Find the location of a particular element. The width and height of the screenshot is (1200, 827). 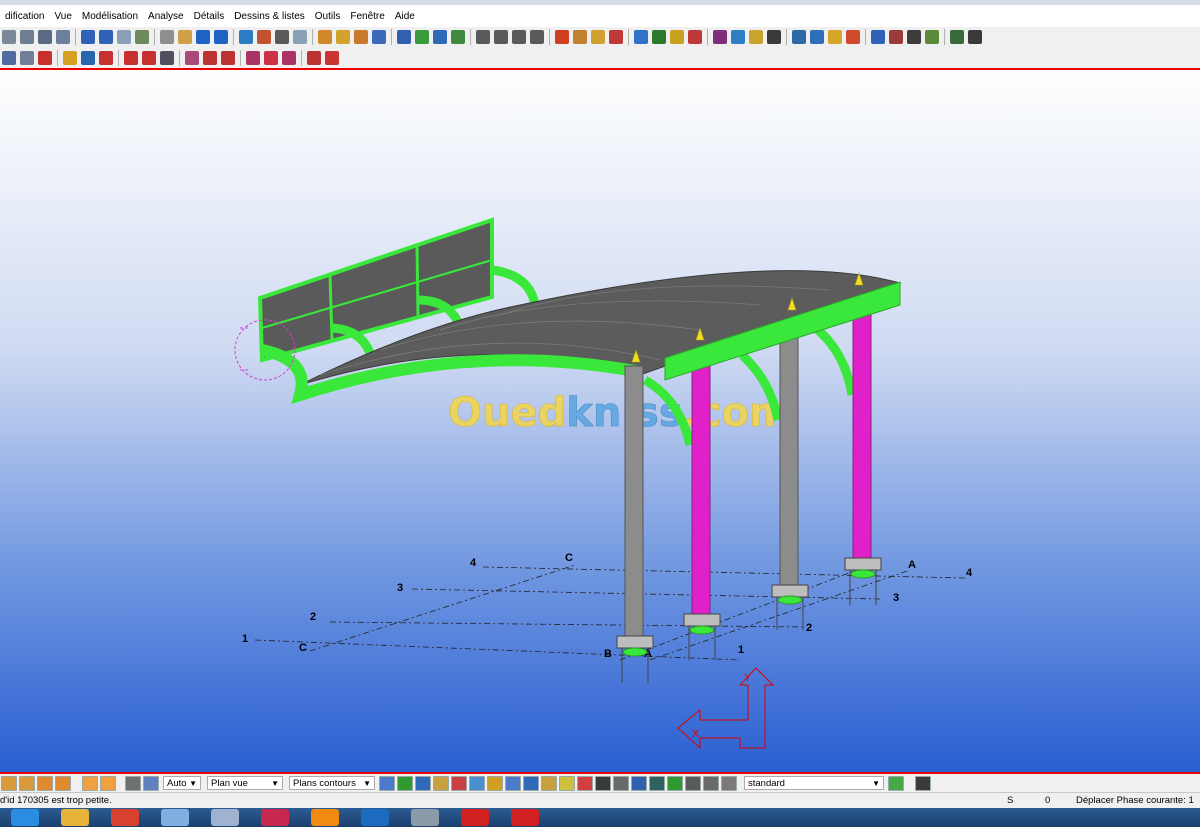

plan-view-select: Plan vue ▼ is located at coordinates (245, 783).